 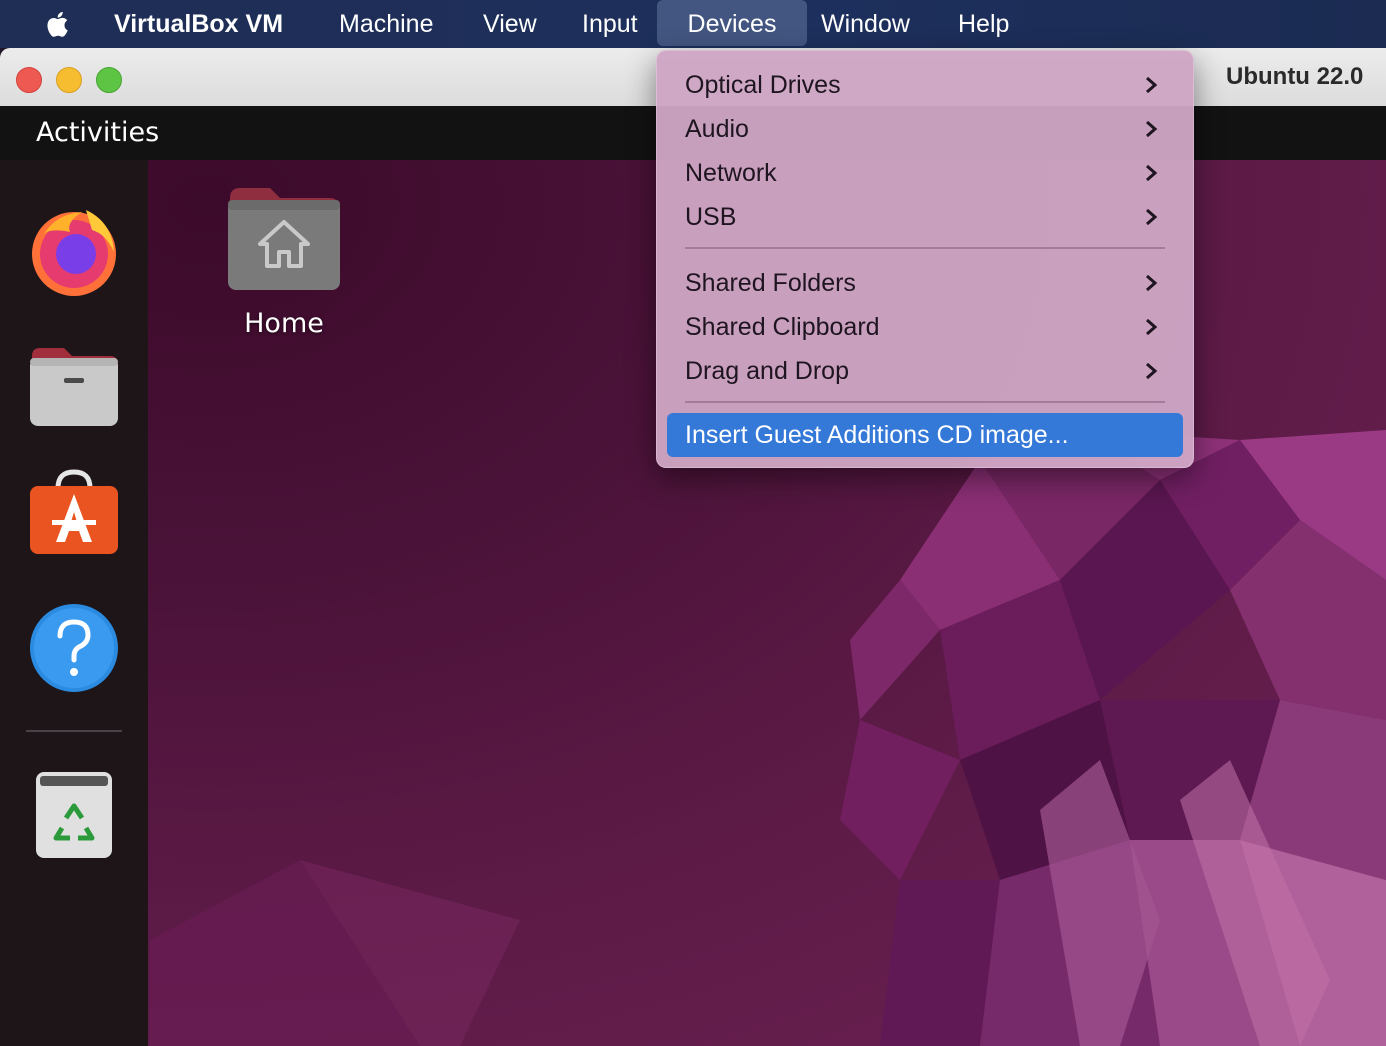 What do you see at coordinates (29, 80) in the screenshot?
I see `close-window-button` at bounding box center [29, 80].